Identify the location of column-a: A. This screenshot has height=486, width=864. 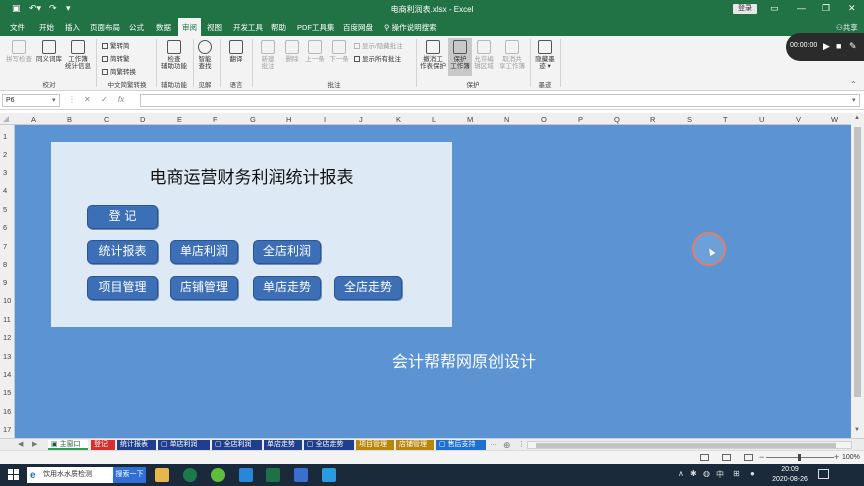
(33, 119).